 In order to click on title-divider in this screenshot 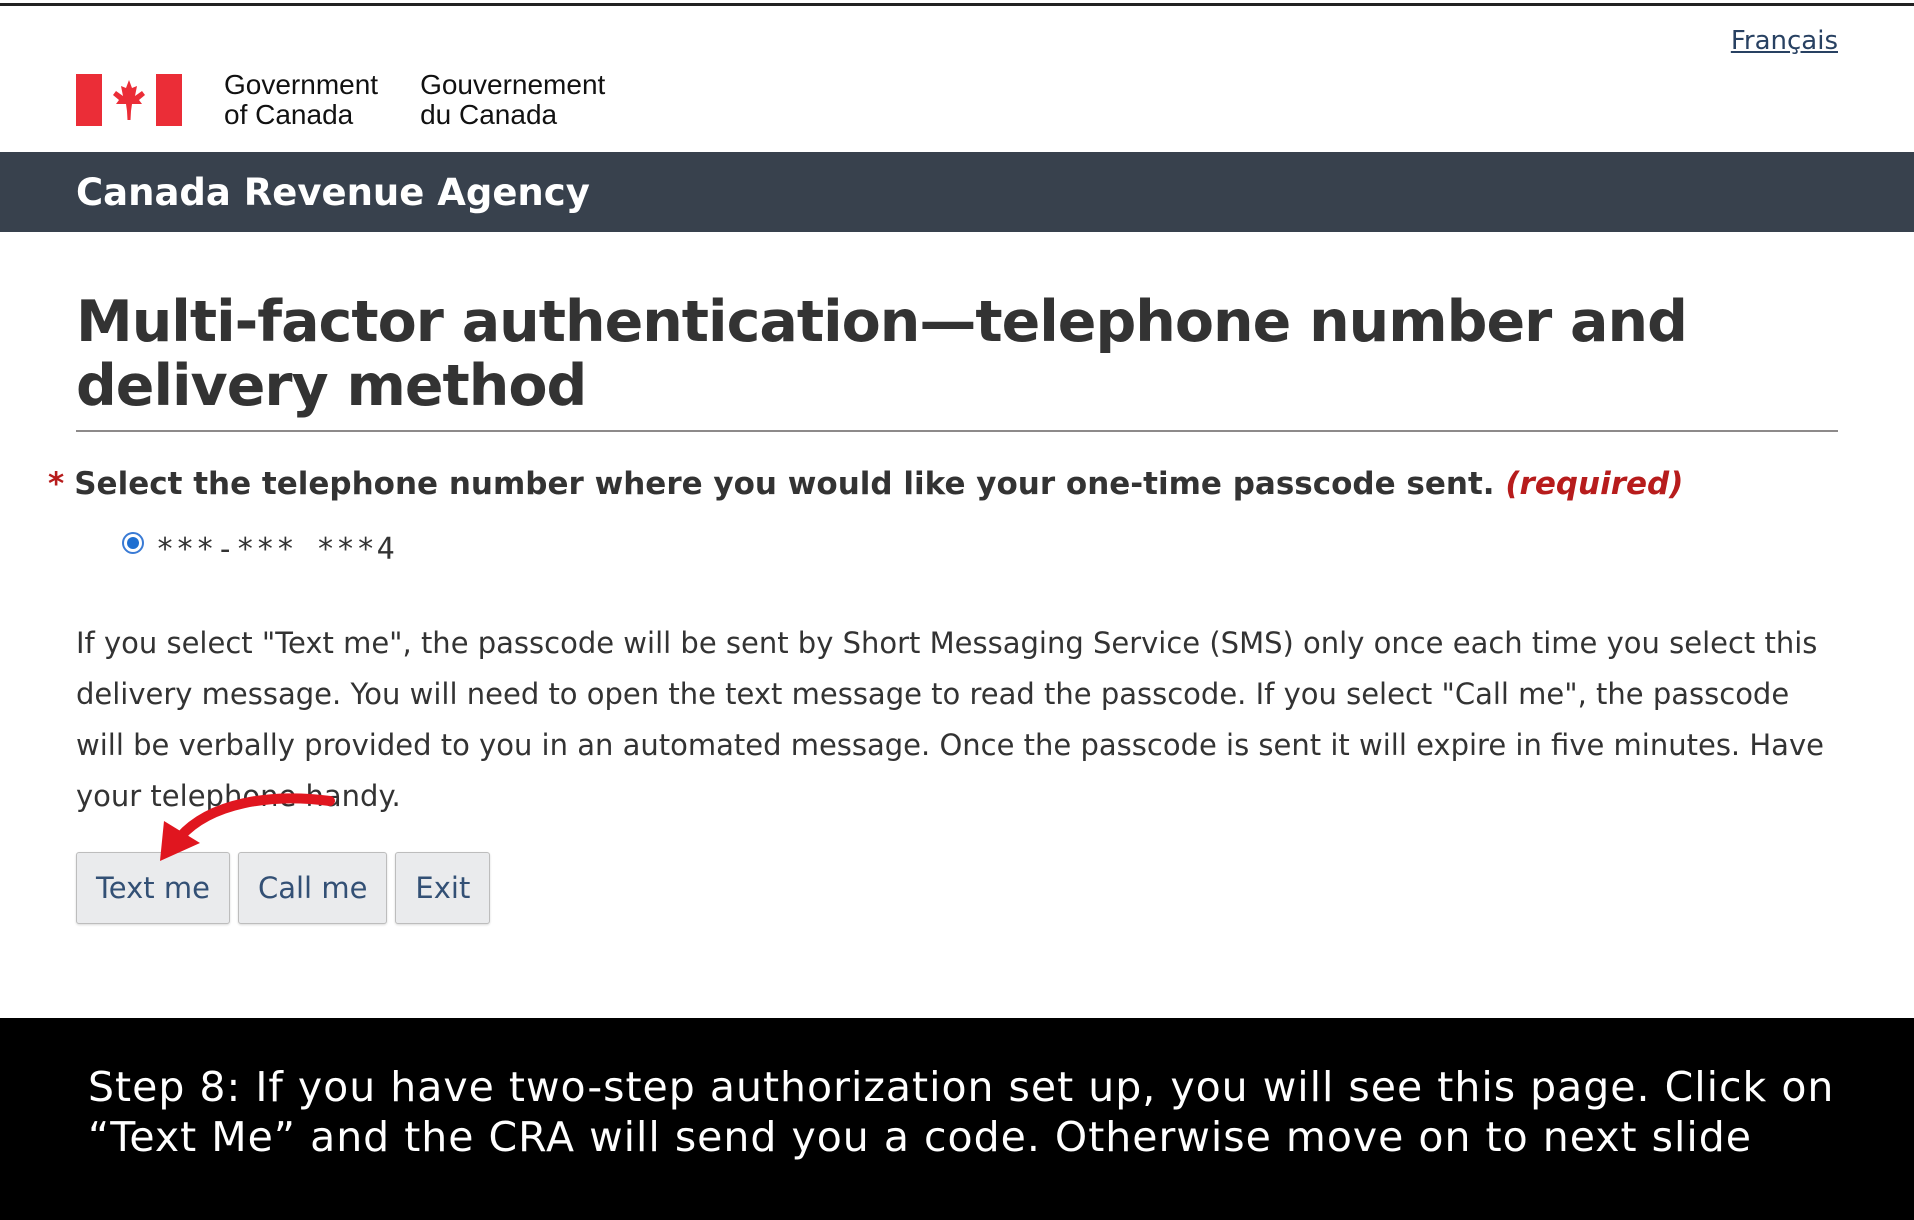, I will do `click(957, 431)`.